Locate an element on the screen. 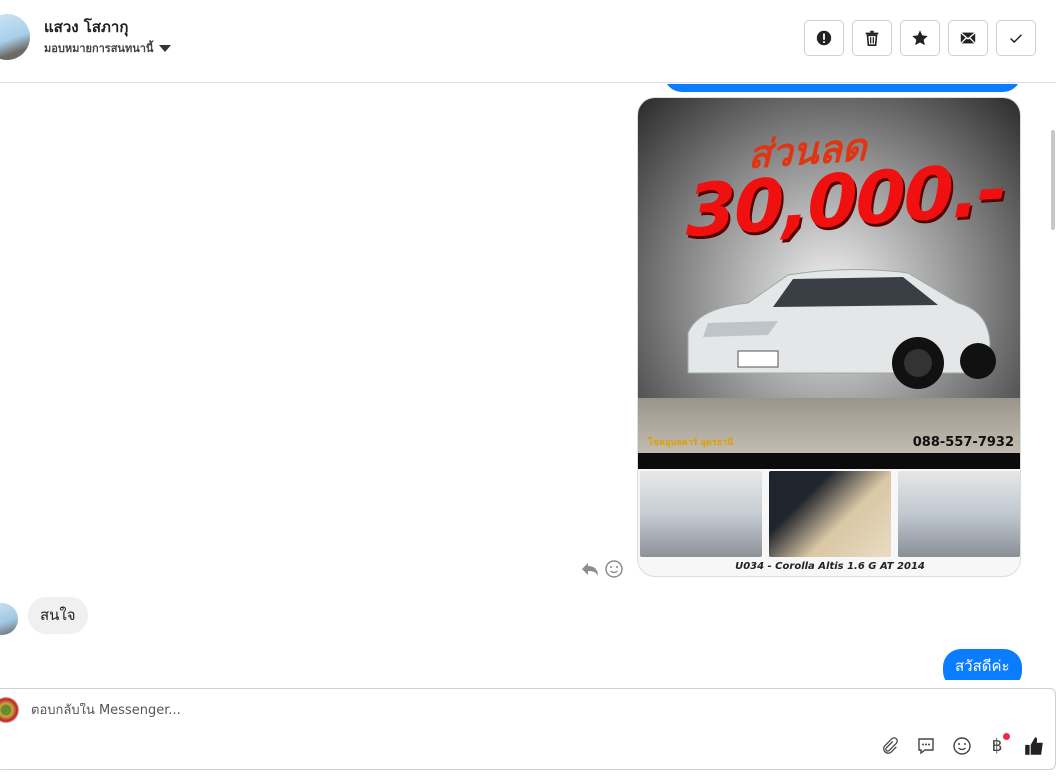 This screenshot has width=1056, height=778. thread-scrollbar is located at coordinates (1053, 180).